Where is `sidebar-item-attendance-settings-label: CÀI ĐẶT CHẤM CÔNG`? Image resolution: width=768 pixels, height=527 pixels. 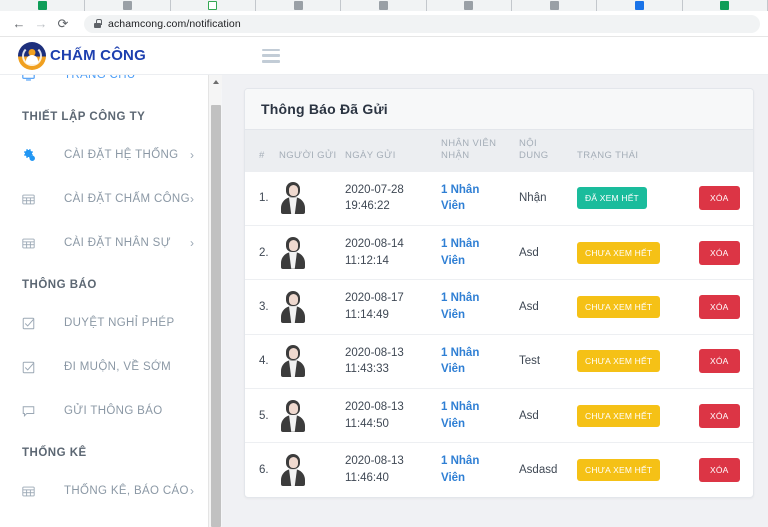 sidebar-item-attendance-settings-label: CÀI ĐẶT CHẤM CÔNG is located at coordinates (127, 199).